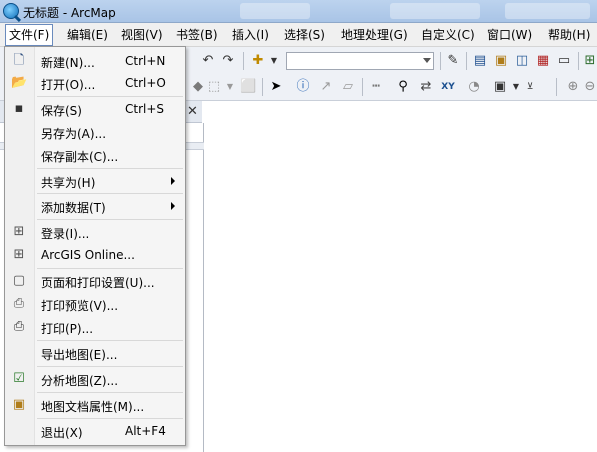  Describe the element at coordinates (426, 87) in the screenshot. I see `find-route-icon: ⇄` at that location.